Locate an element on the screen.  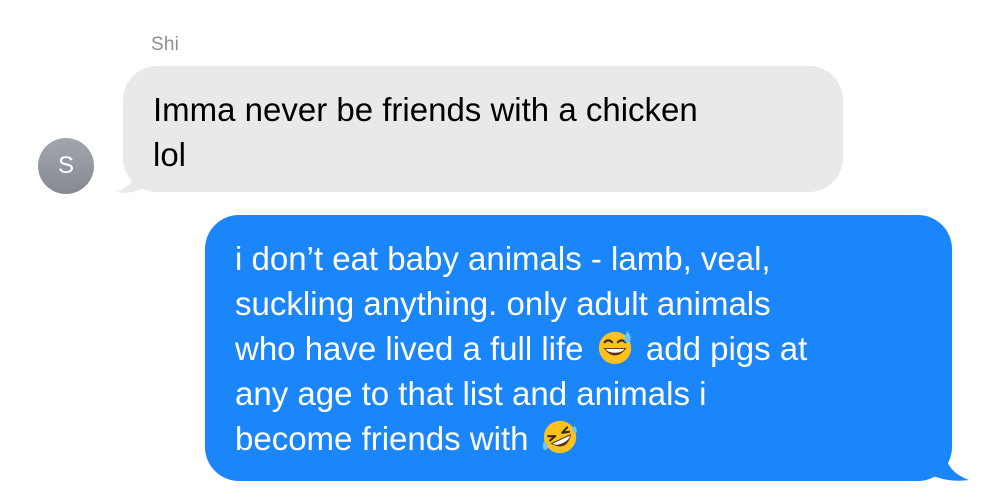
rolling-on-floor-laughing-icon is located at coordinates (559, 437).